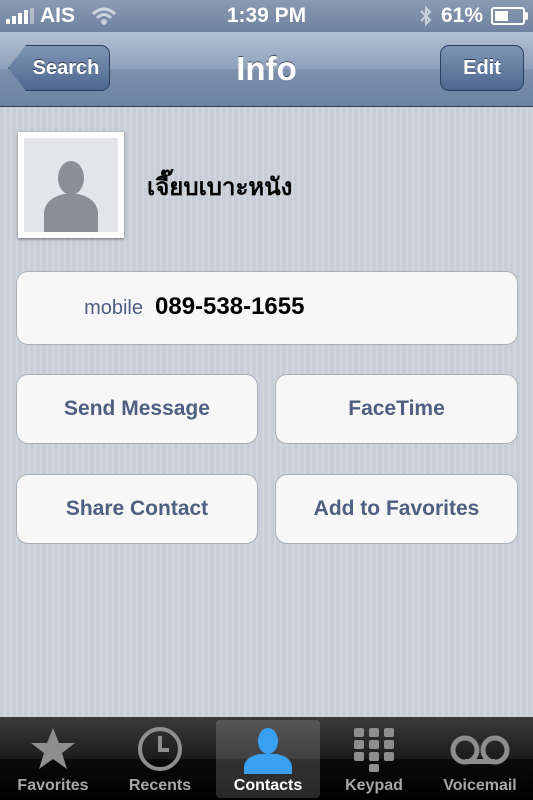 This screenshot has height=800, width=533. I want to click on person-silhouette-icon, so click(71, 185).